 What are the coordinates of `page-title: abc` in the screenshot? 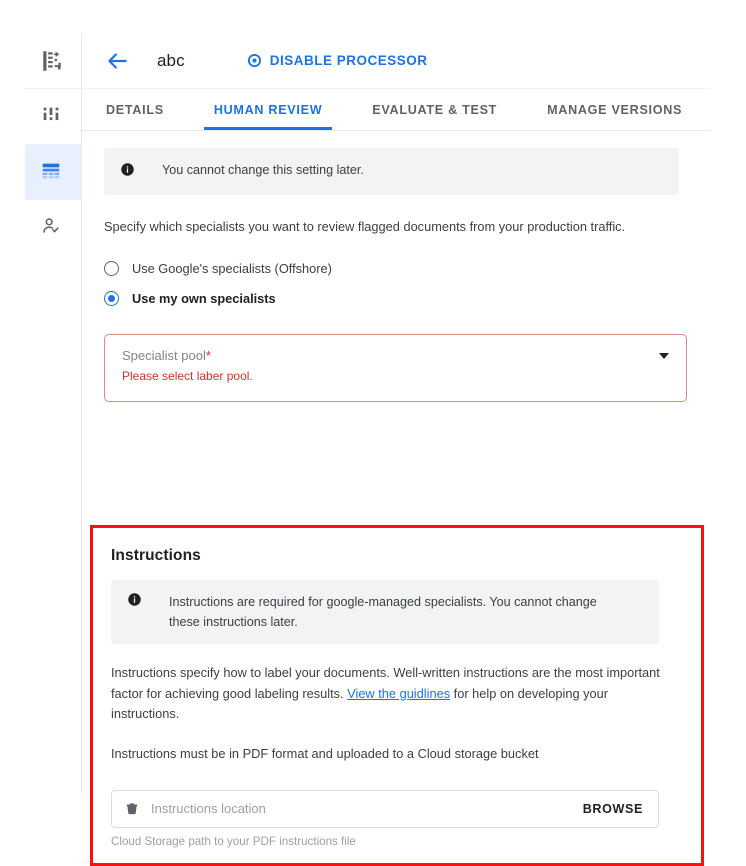 It's located at (171, 60).